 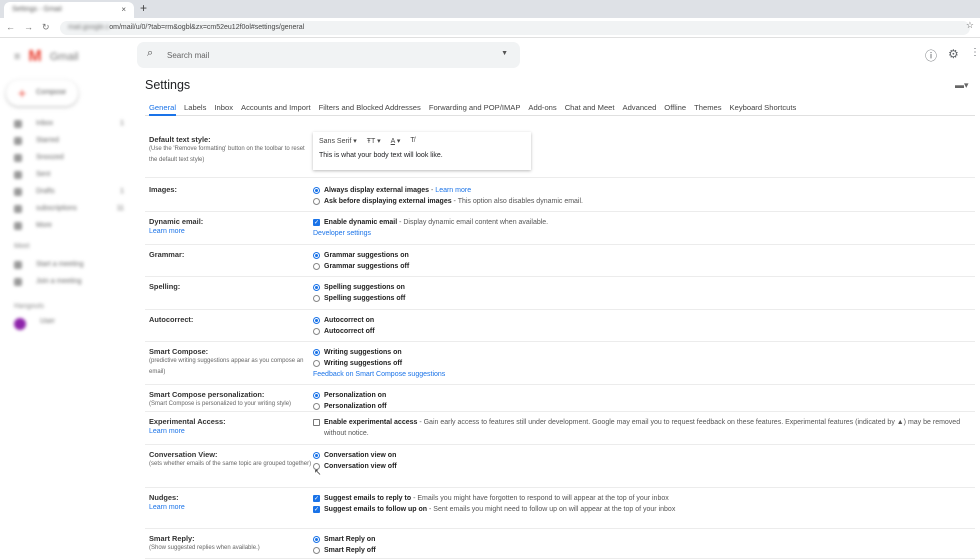 I want to click on sidebar-item-drafts: Drafts 1, so click(x=69, y=192).